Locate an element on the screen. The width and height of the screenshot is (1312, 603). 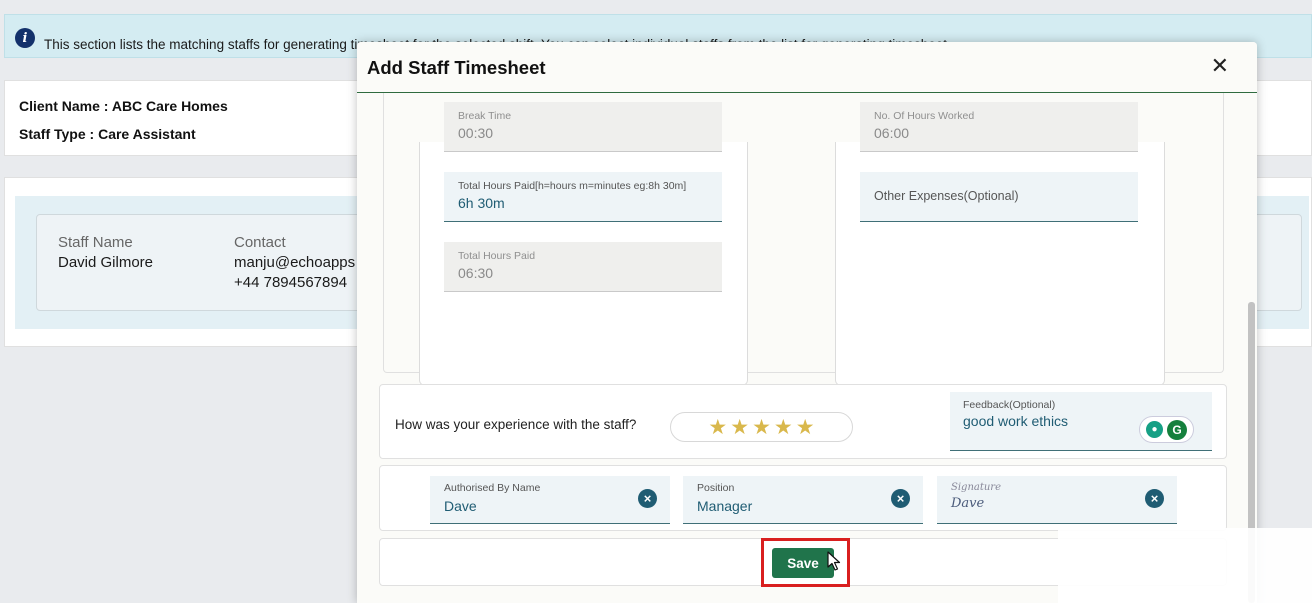
contact-email: manju@echoapps is located at coordinates (295, 262).